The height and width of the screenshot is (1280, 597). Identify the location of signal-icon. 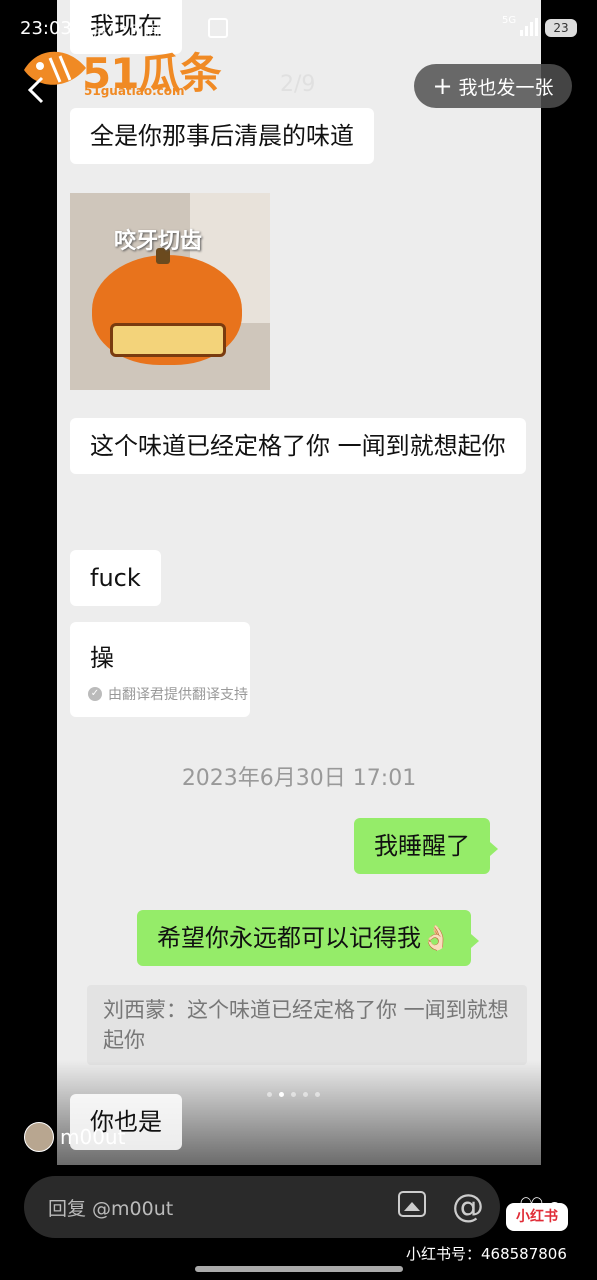
(529, 26).